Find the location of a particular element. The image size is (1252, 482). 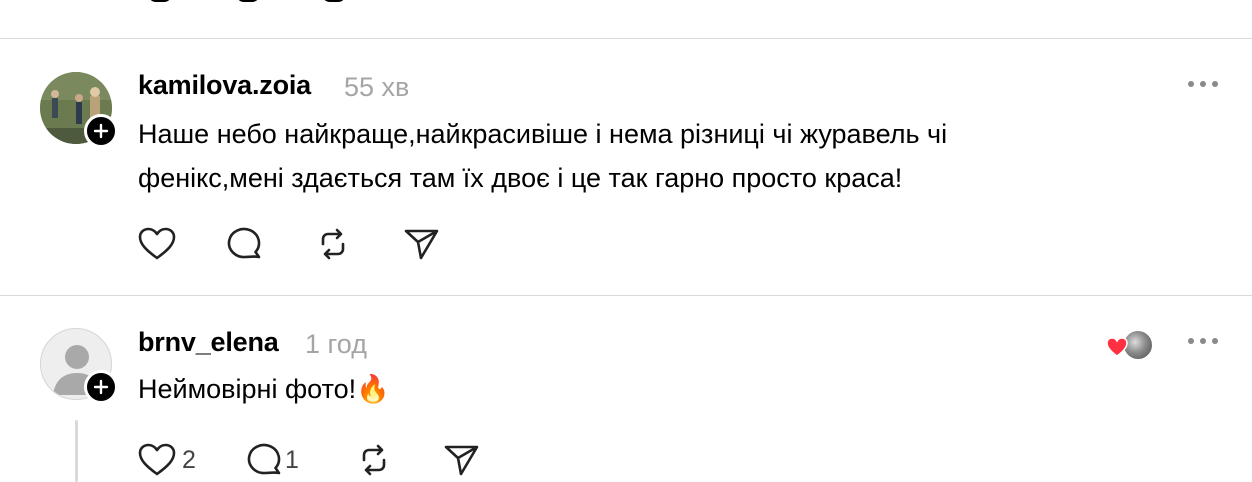

username: kamilova.zoia is located at coordinates (224, 85).